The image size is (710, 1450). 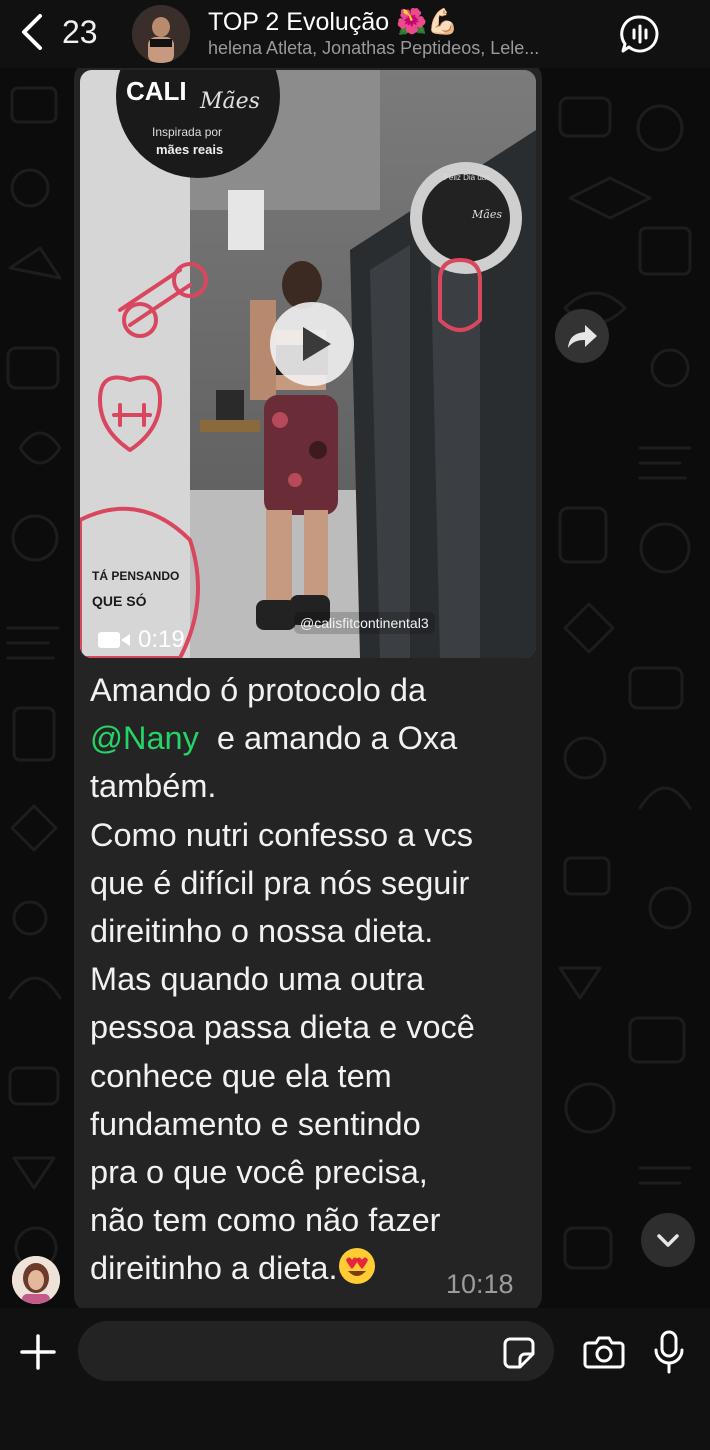 I want to click on sender-avatar, so click(x=36, y=1280).